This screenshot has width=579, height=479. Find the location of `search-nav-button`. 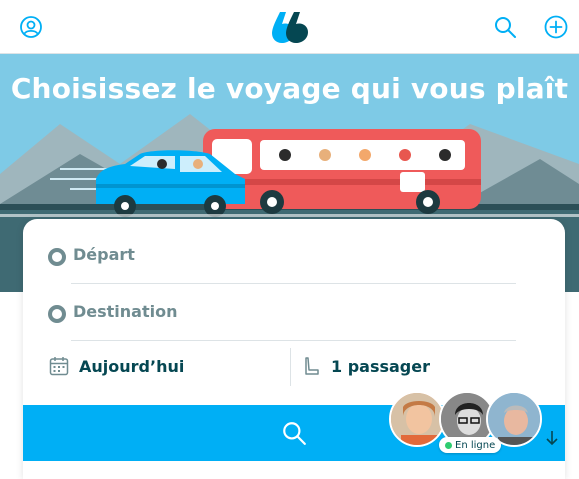

search-nav-button is located at coordinates (505, 27).